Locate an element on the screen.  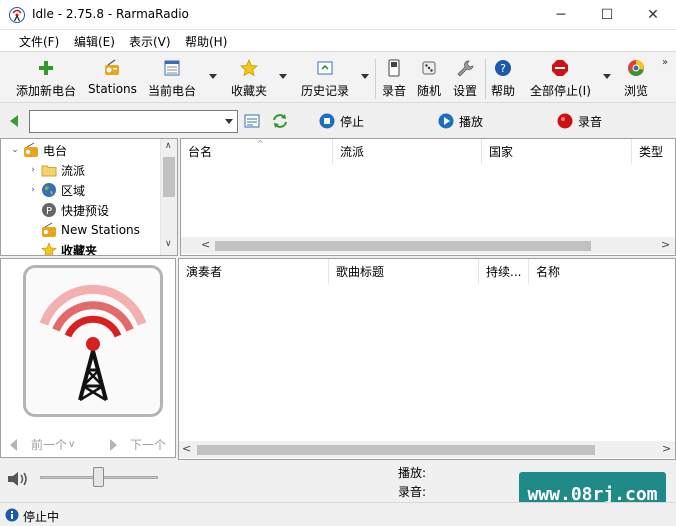
settings-button: 设置 is located at coordinates (465, 80).